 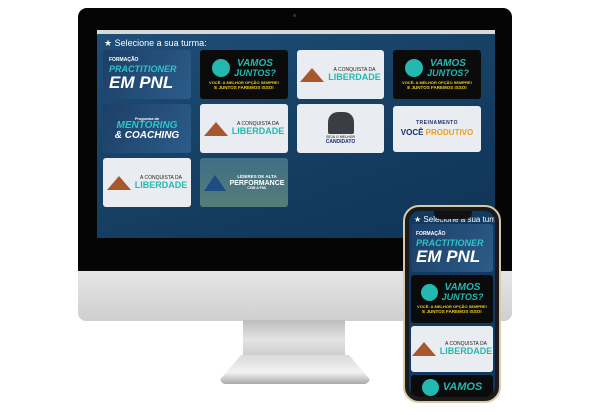 I want to click on card-line: VOCÊ, so click(x=412, y=132).